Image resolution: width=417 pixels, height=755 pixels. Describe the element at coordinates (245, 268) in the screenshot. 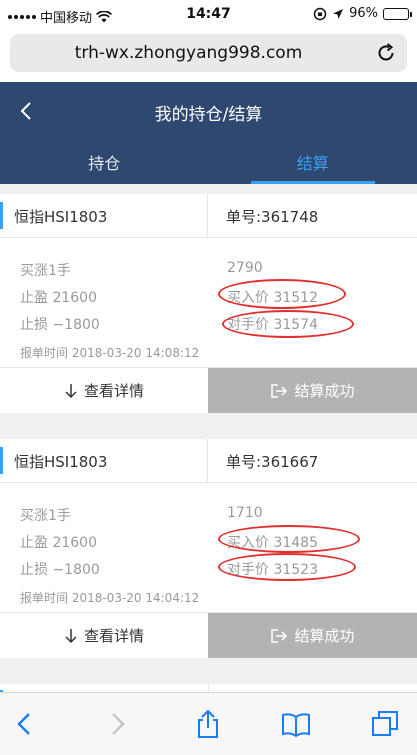

I see `order-amount: 2790` at that location.